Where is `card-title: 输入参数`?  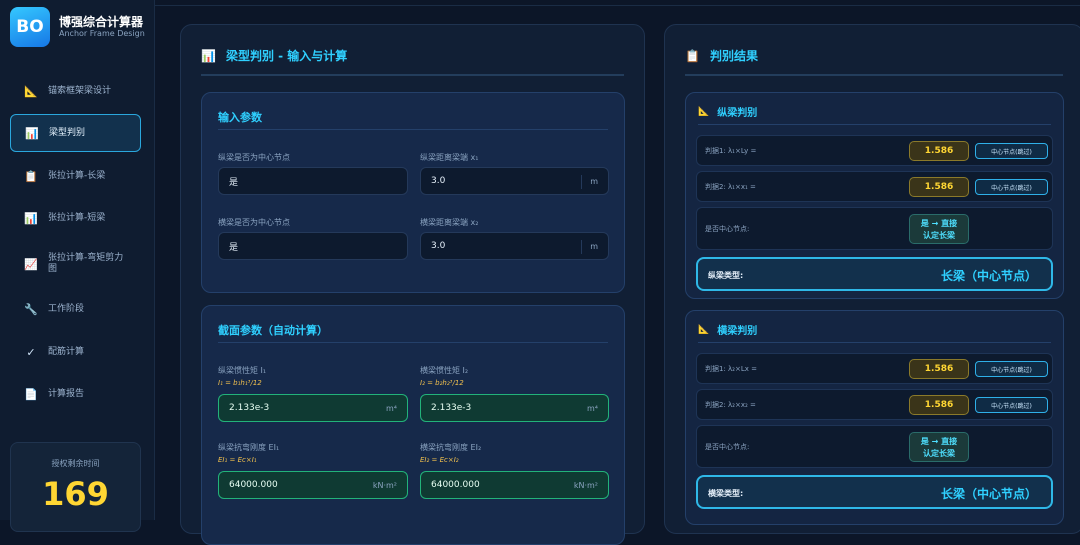
card-title: 输入参数 is located at coordinates (240, 117).